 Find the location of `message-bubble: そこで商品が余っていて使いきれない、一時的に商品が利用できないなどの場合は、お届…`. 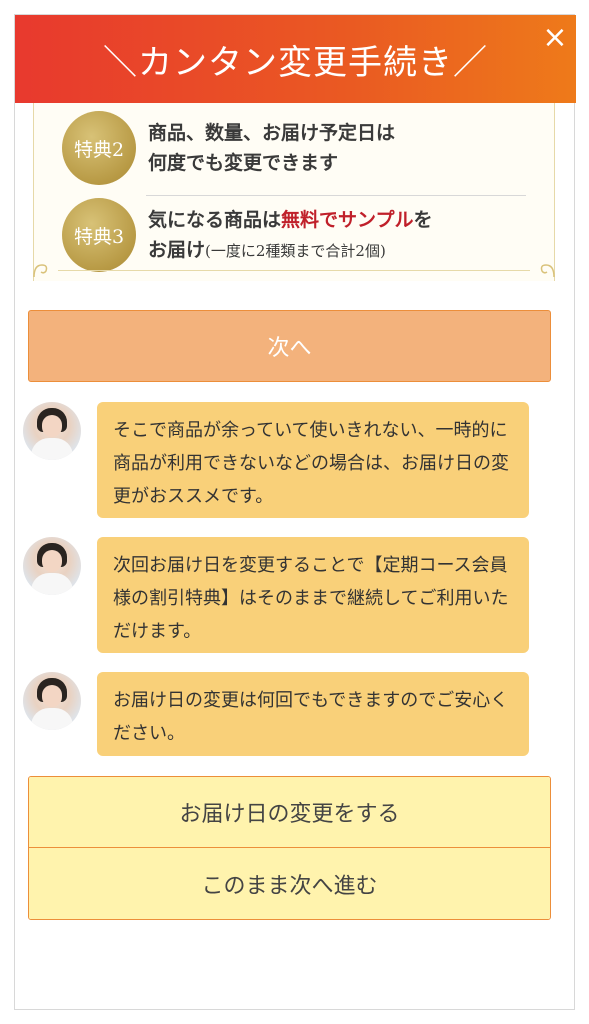

message-bubble: そこで商品が余っていて使いきれない、一時的に商品が利用できないなどの場合は、お届… is located at coordinates (313, 460).